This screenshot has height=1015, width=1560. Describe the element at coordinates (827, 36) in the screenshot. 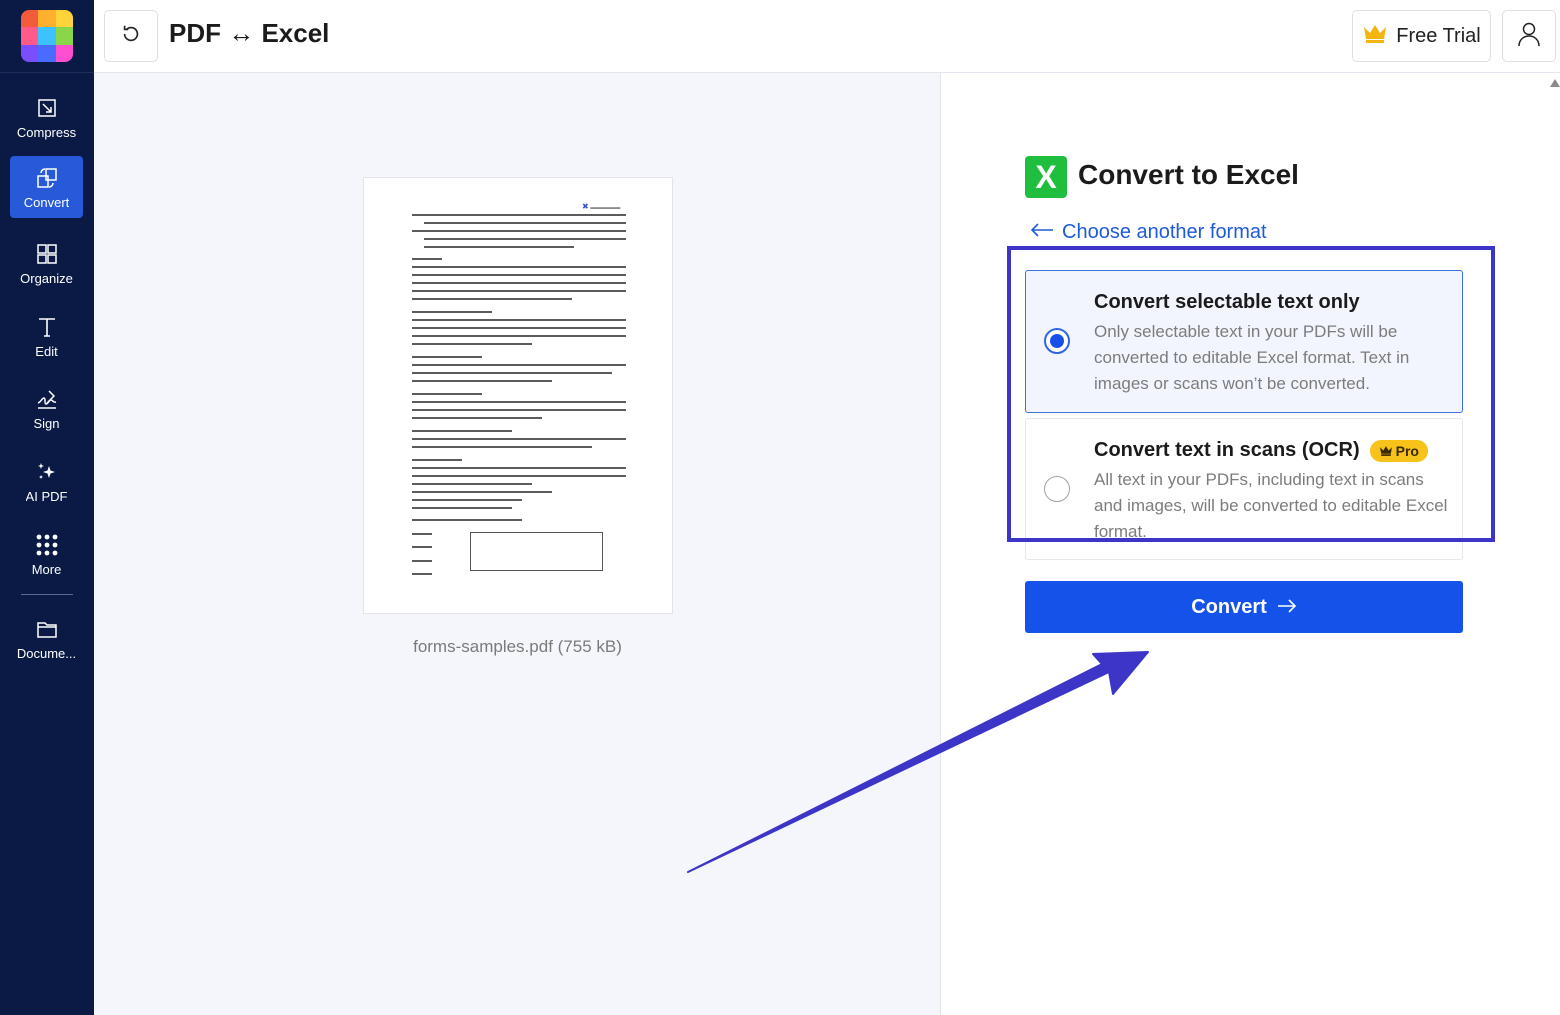

I see `top-bar: PDF ↔ Excel Free Trial` at that location.